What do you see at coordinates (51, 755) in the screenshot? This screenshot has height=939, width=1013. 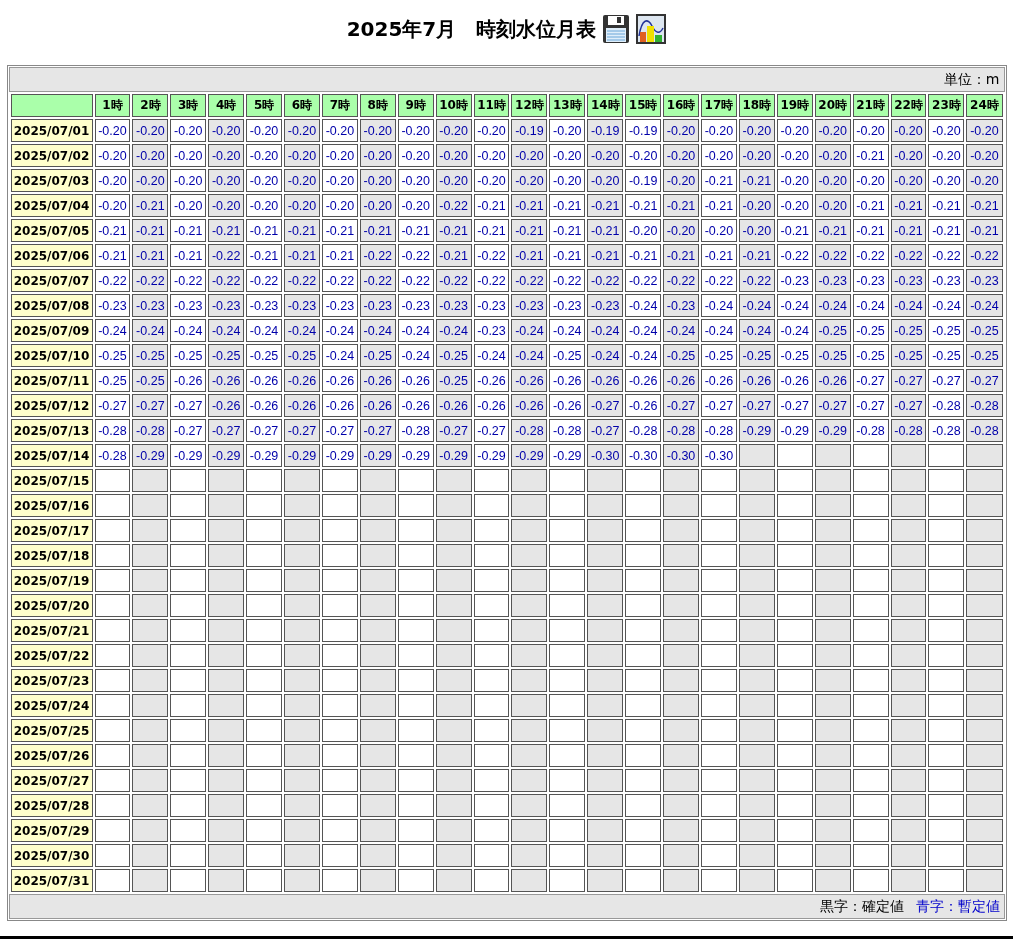 I see `date-cell: 2025/07/26` at bounding box center [51, 755].